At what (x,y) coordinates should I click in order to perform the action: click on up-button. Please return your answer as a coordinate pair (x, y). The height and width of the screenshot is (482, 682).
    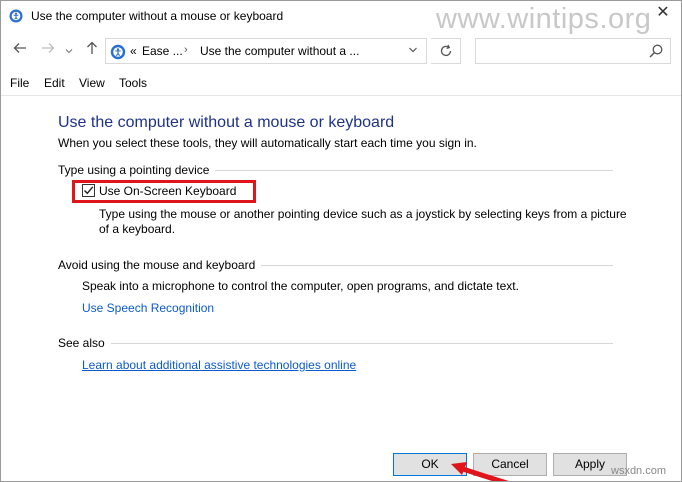
    Looking at the image, I should click on (92, 50).